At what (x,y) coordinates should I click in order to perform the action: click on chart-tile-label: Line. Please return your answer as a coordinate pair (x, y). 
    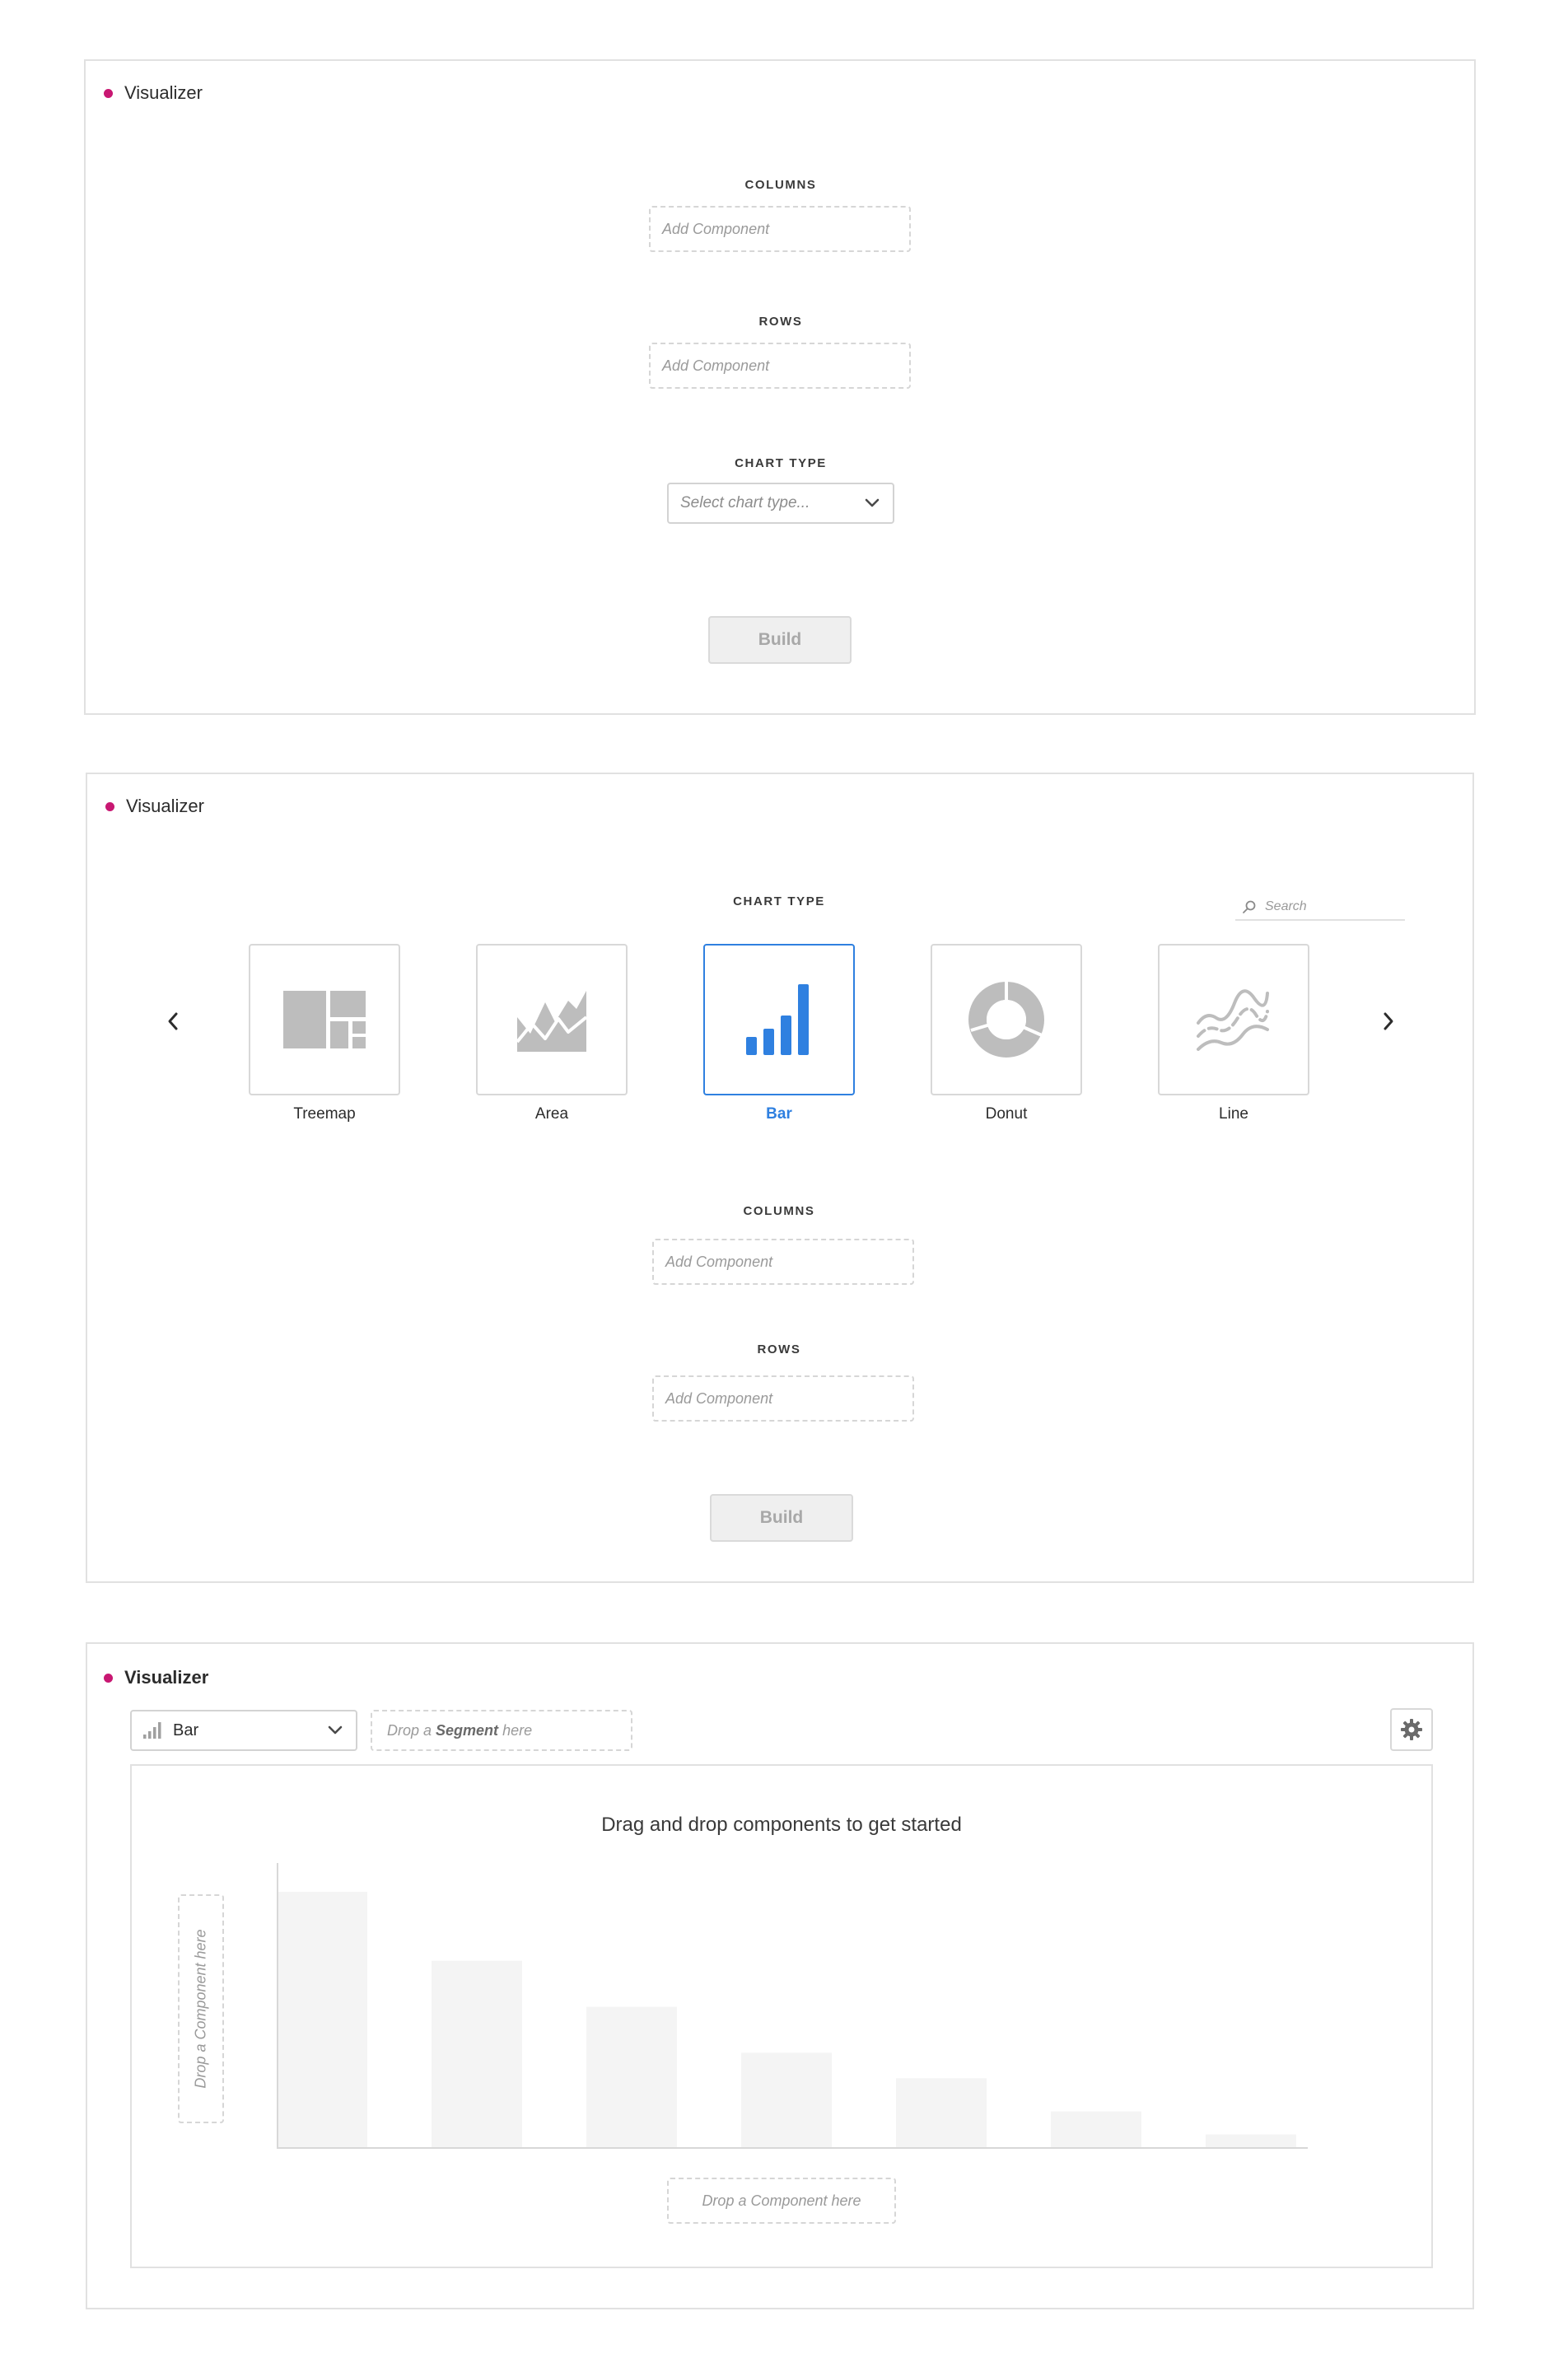
    Looking at the image, I should click on (1233, 1114).